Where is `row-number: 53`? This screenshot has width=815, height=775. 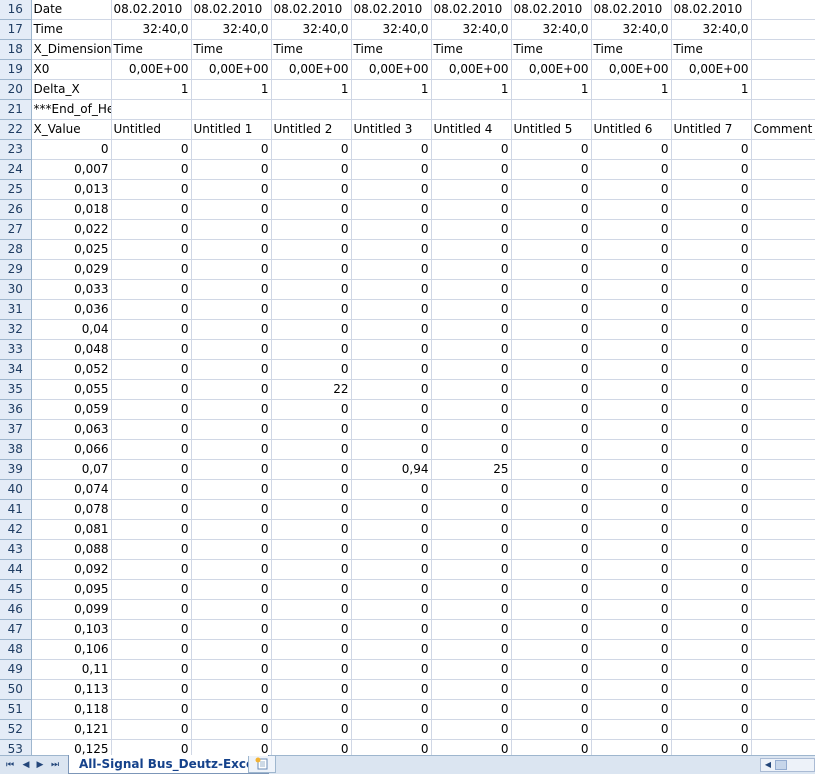 row-number: 53 is located at coordinates (16, 747).